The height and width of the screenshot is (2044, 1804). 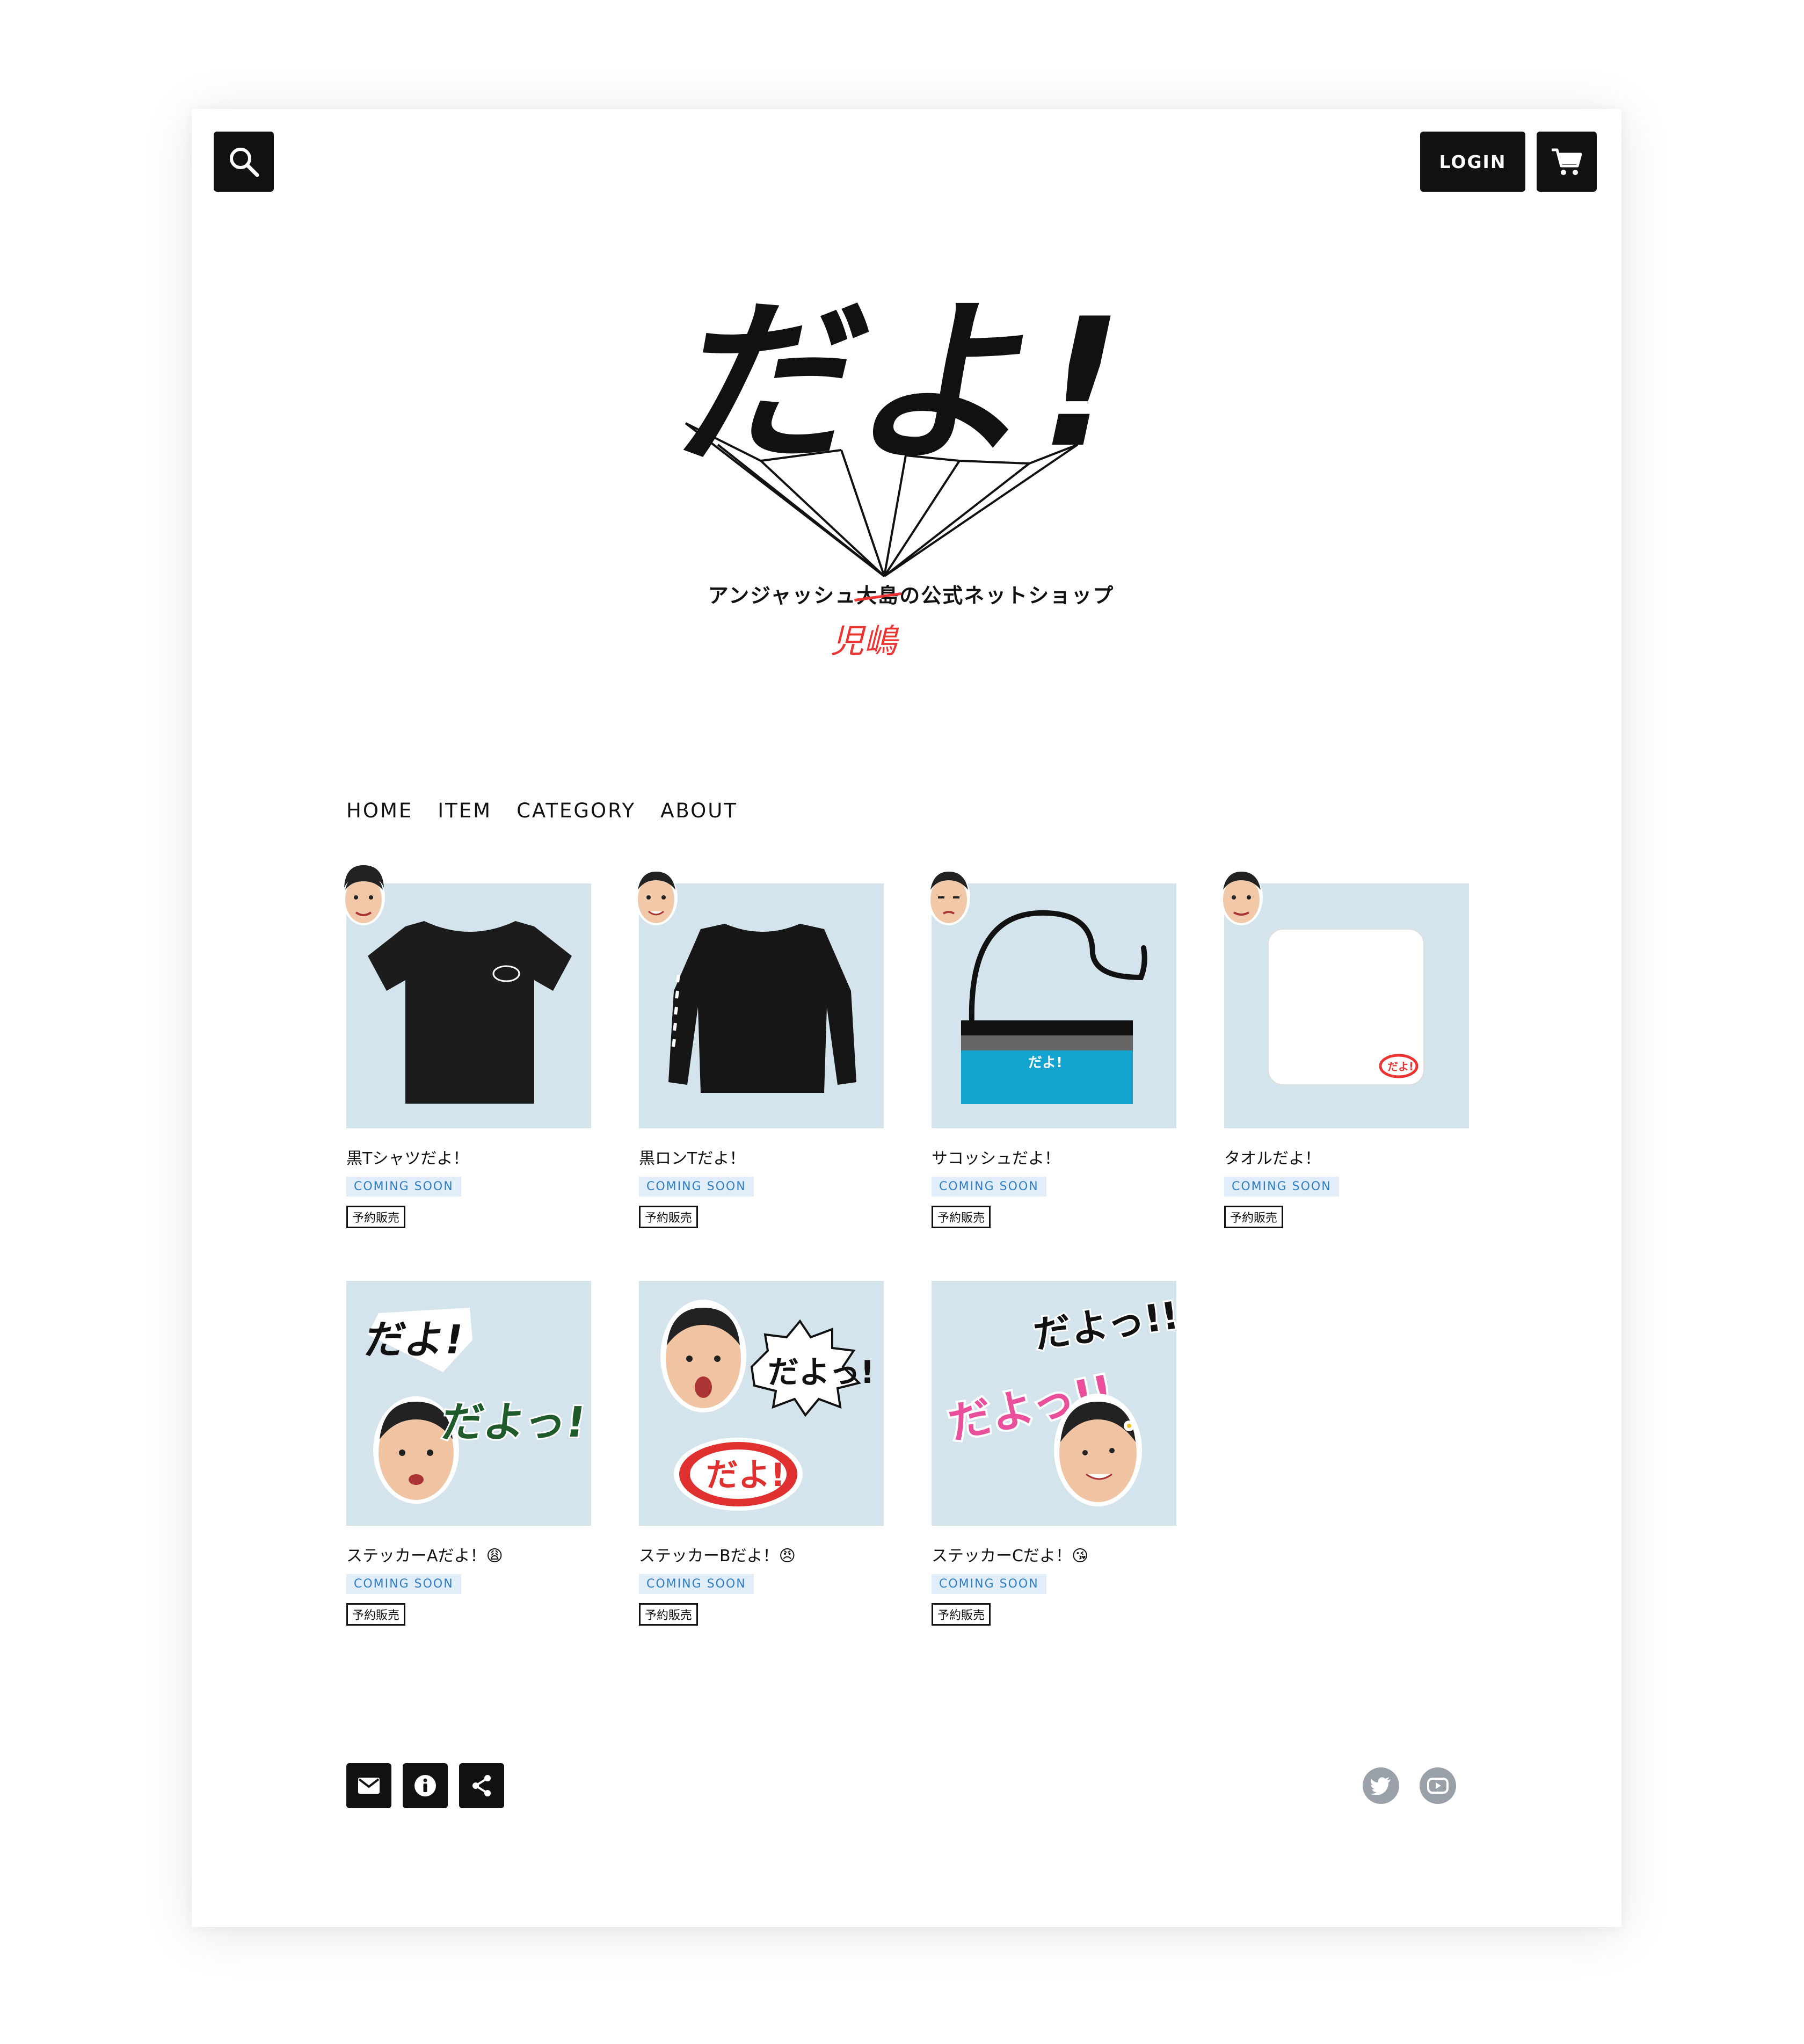 What do you see at coordinates (761, 1403) in the screenshot?
I see `product-image-sticker-b: だよっ! だよ!` at bounding box center [761, 1403].